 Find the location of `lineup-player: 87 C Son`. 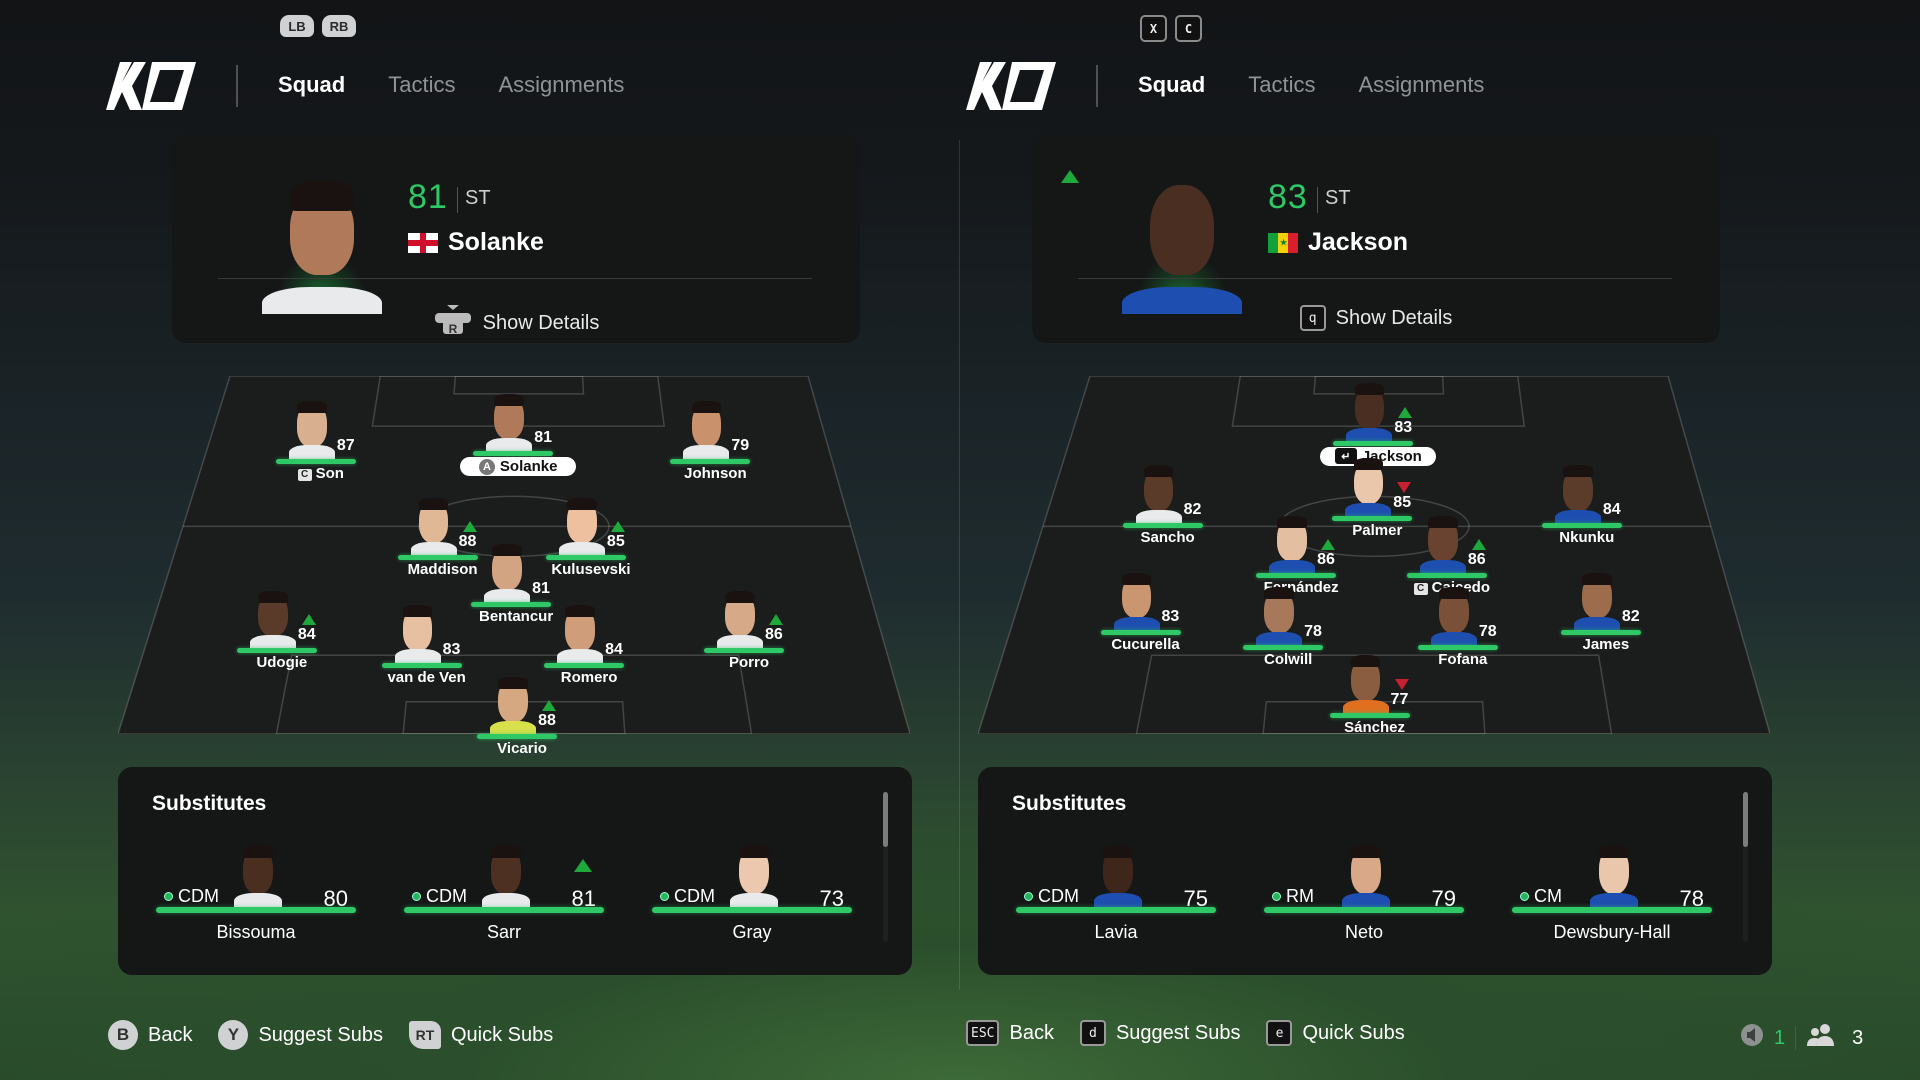

lineup-player: 87 C Son is located at coordinates (321, 445).